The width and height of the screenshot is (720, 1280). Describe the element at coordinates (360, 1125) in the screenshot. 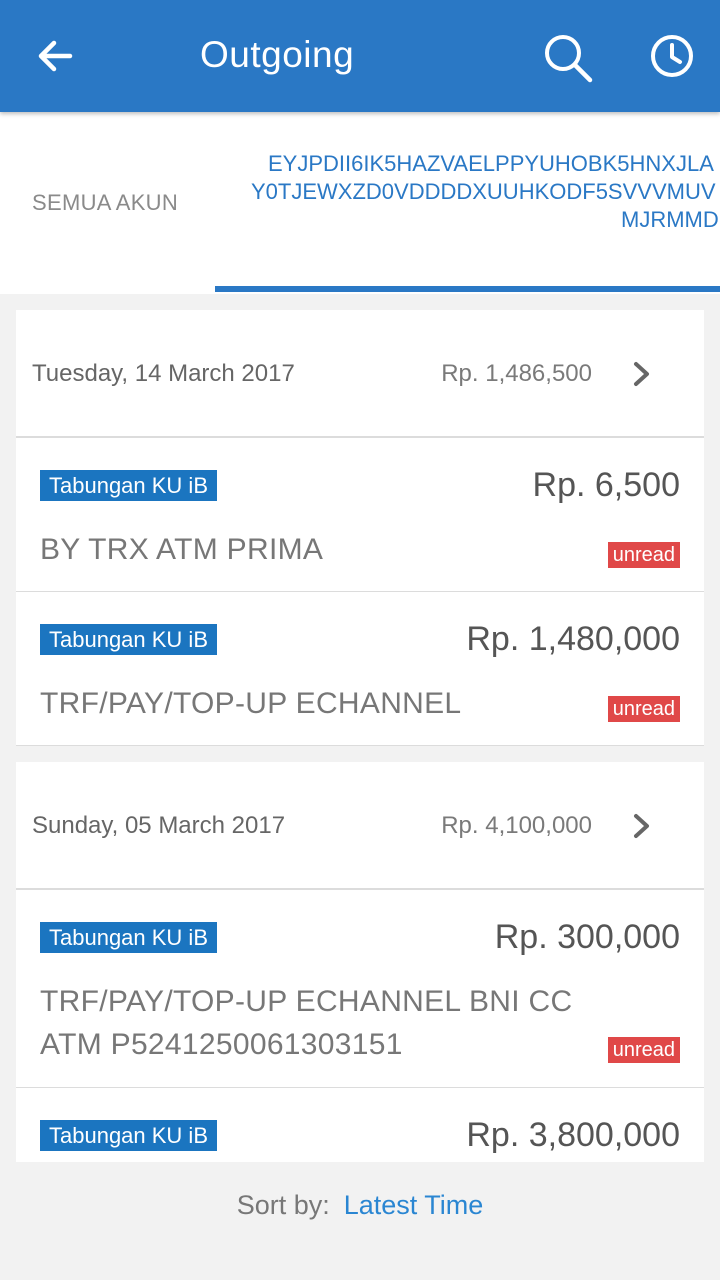

I see `transaction-item: Tabungan KU iB Rp. 3,800,000` at that location.